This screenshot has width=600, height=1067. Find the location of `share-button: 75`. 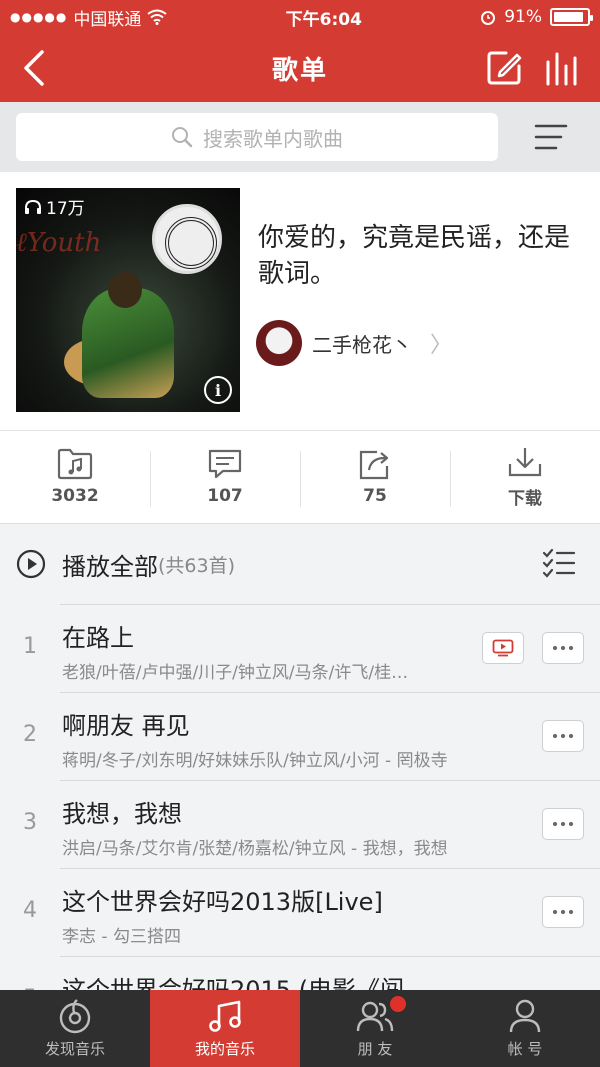

share-button: 75 is located at coordinates (375, 477).